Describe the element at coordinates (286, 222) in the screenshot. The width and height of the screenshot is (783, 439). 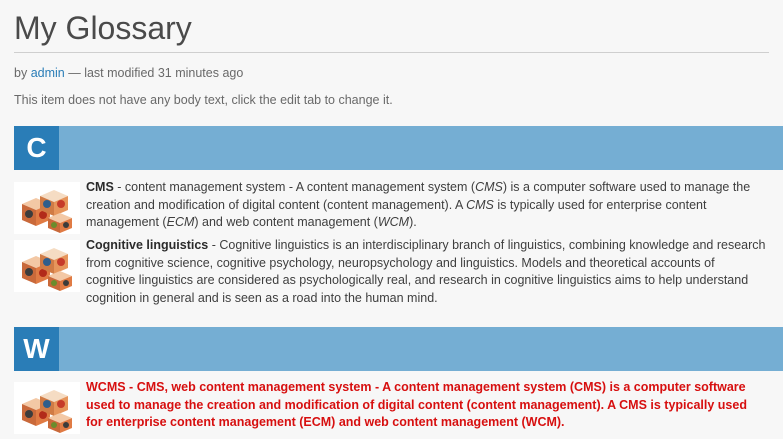
I see `entry-definition: ) and web content management (` at that location.